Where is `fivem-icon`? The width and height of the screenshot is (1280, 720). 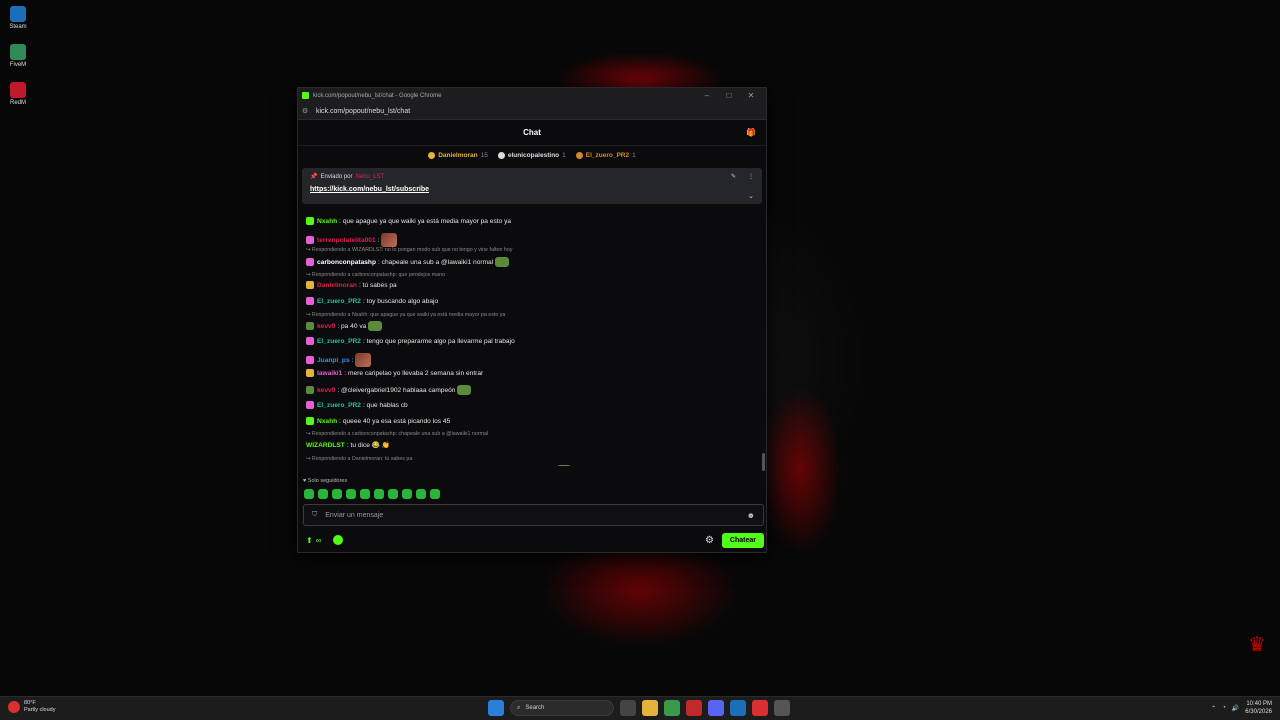 fivem-icon is located at coordinates (18, 52).